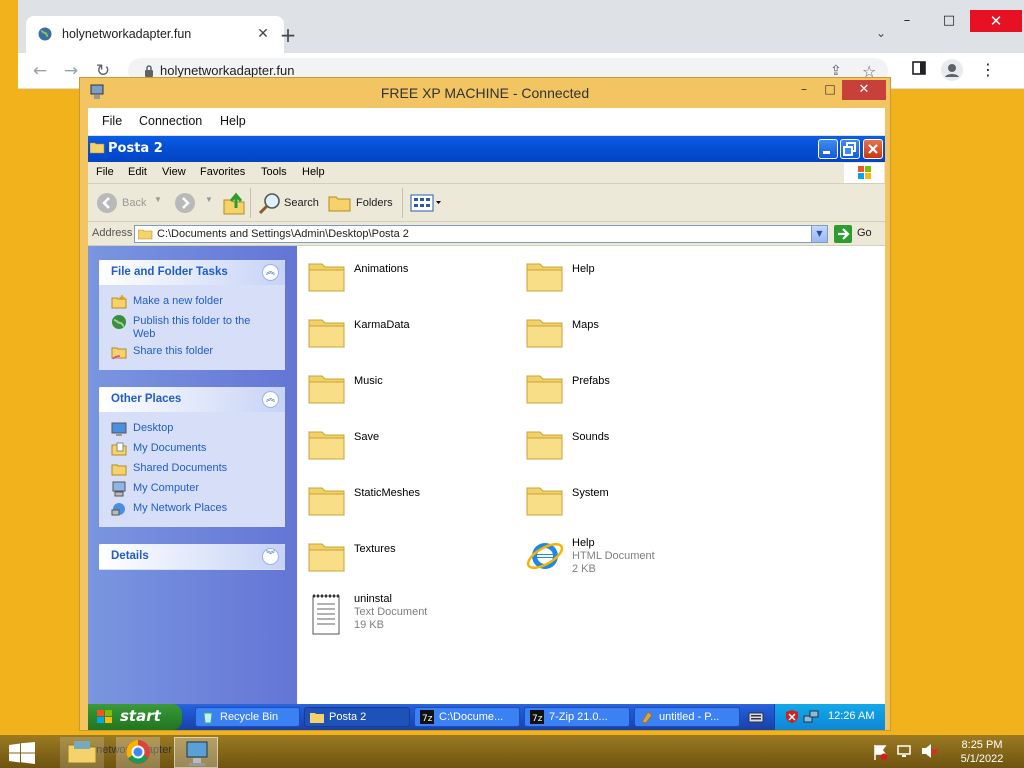 This screenshot has width=1024, height=768. What do you see at coordinates (630, 558) in the screenshot?
I see `file-item: Help HTML Document 2 KB` at bounding box center [630, 558].